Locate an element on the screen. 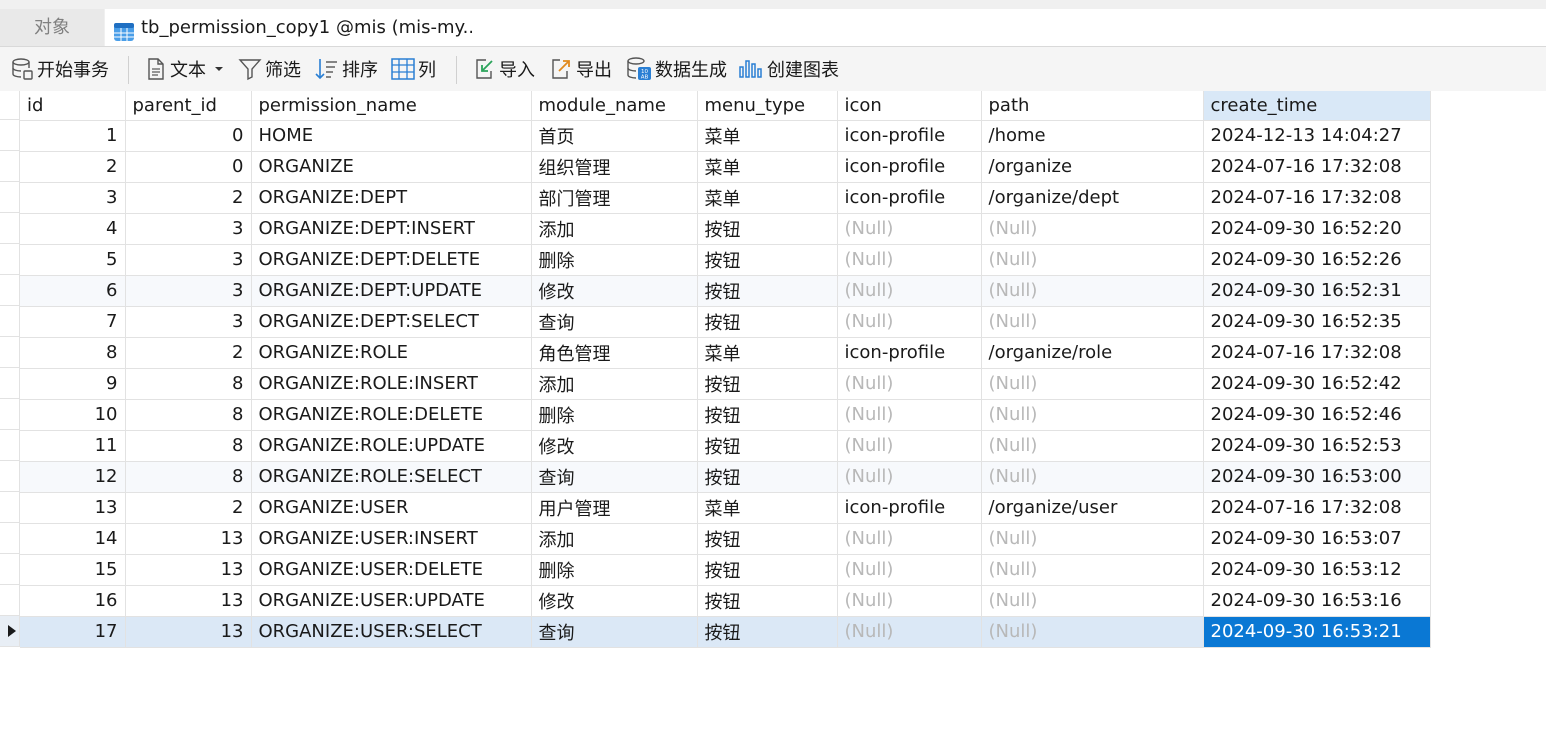 The image size is (1546, 751). tab-objects: 对象 is located at coordinates (52, 27).